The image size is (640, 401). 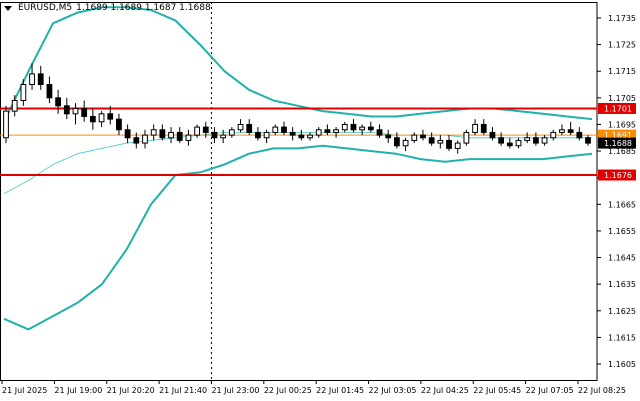 What do you see at coordinates (497, 390) in the screenshot?
I see `x-tick-label: 22 Jul 05:45` at bounding box center [497, 390].